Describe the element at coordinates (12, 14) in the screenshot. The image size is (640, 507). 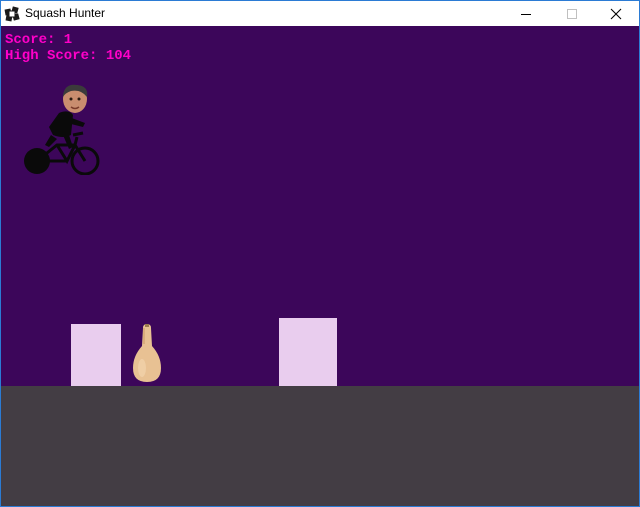
I see `app-logo-icon` at that location.